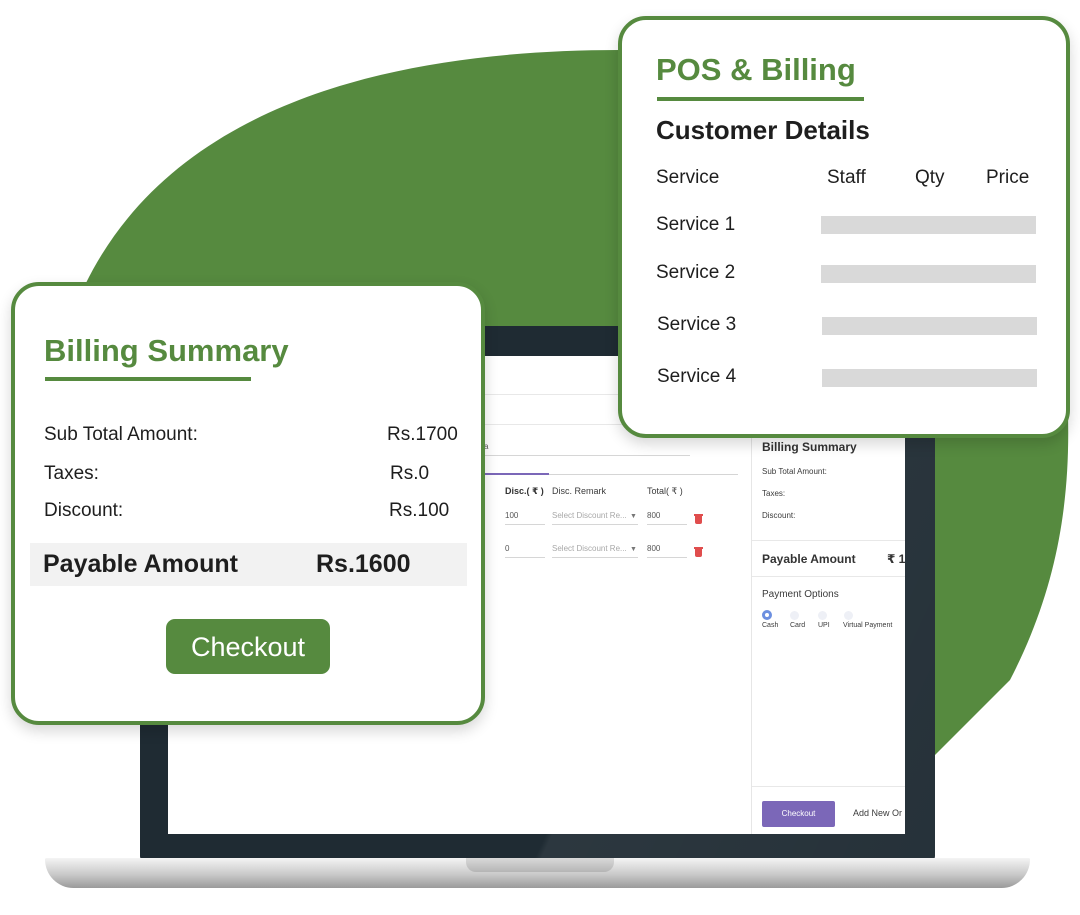 This screenshot has height=915, width=1080. What do you see at coordinates (798, 814) in the screenshot?
I see `screen-checkout-button: Checkout` at bounding box center [798, 814].